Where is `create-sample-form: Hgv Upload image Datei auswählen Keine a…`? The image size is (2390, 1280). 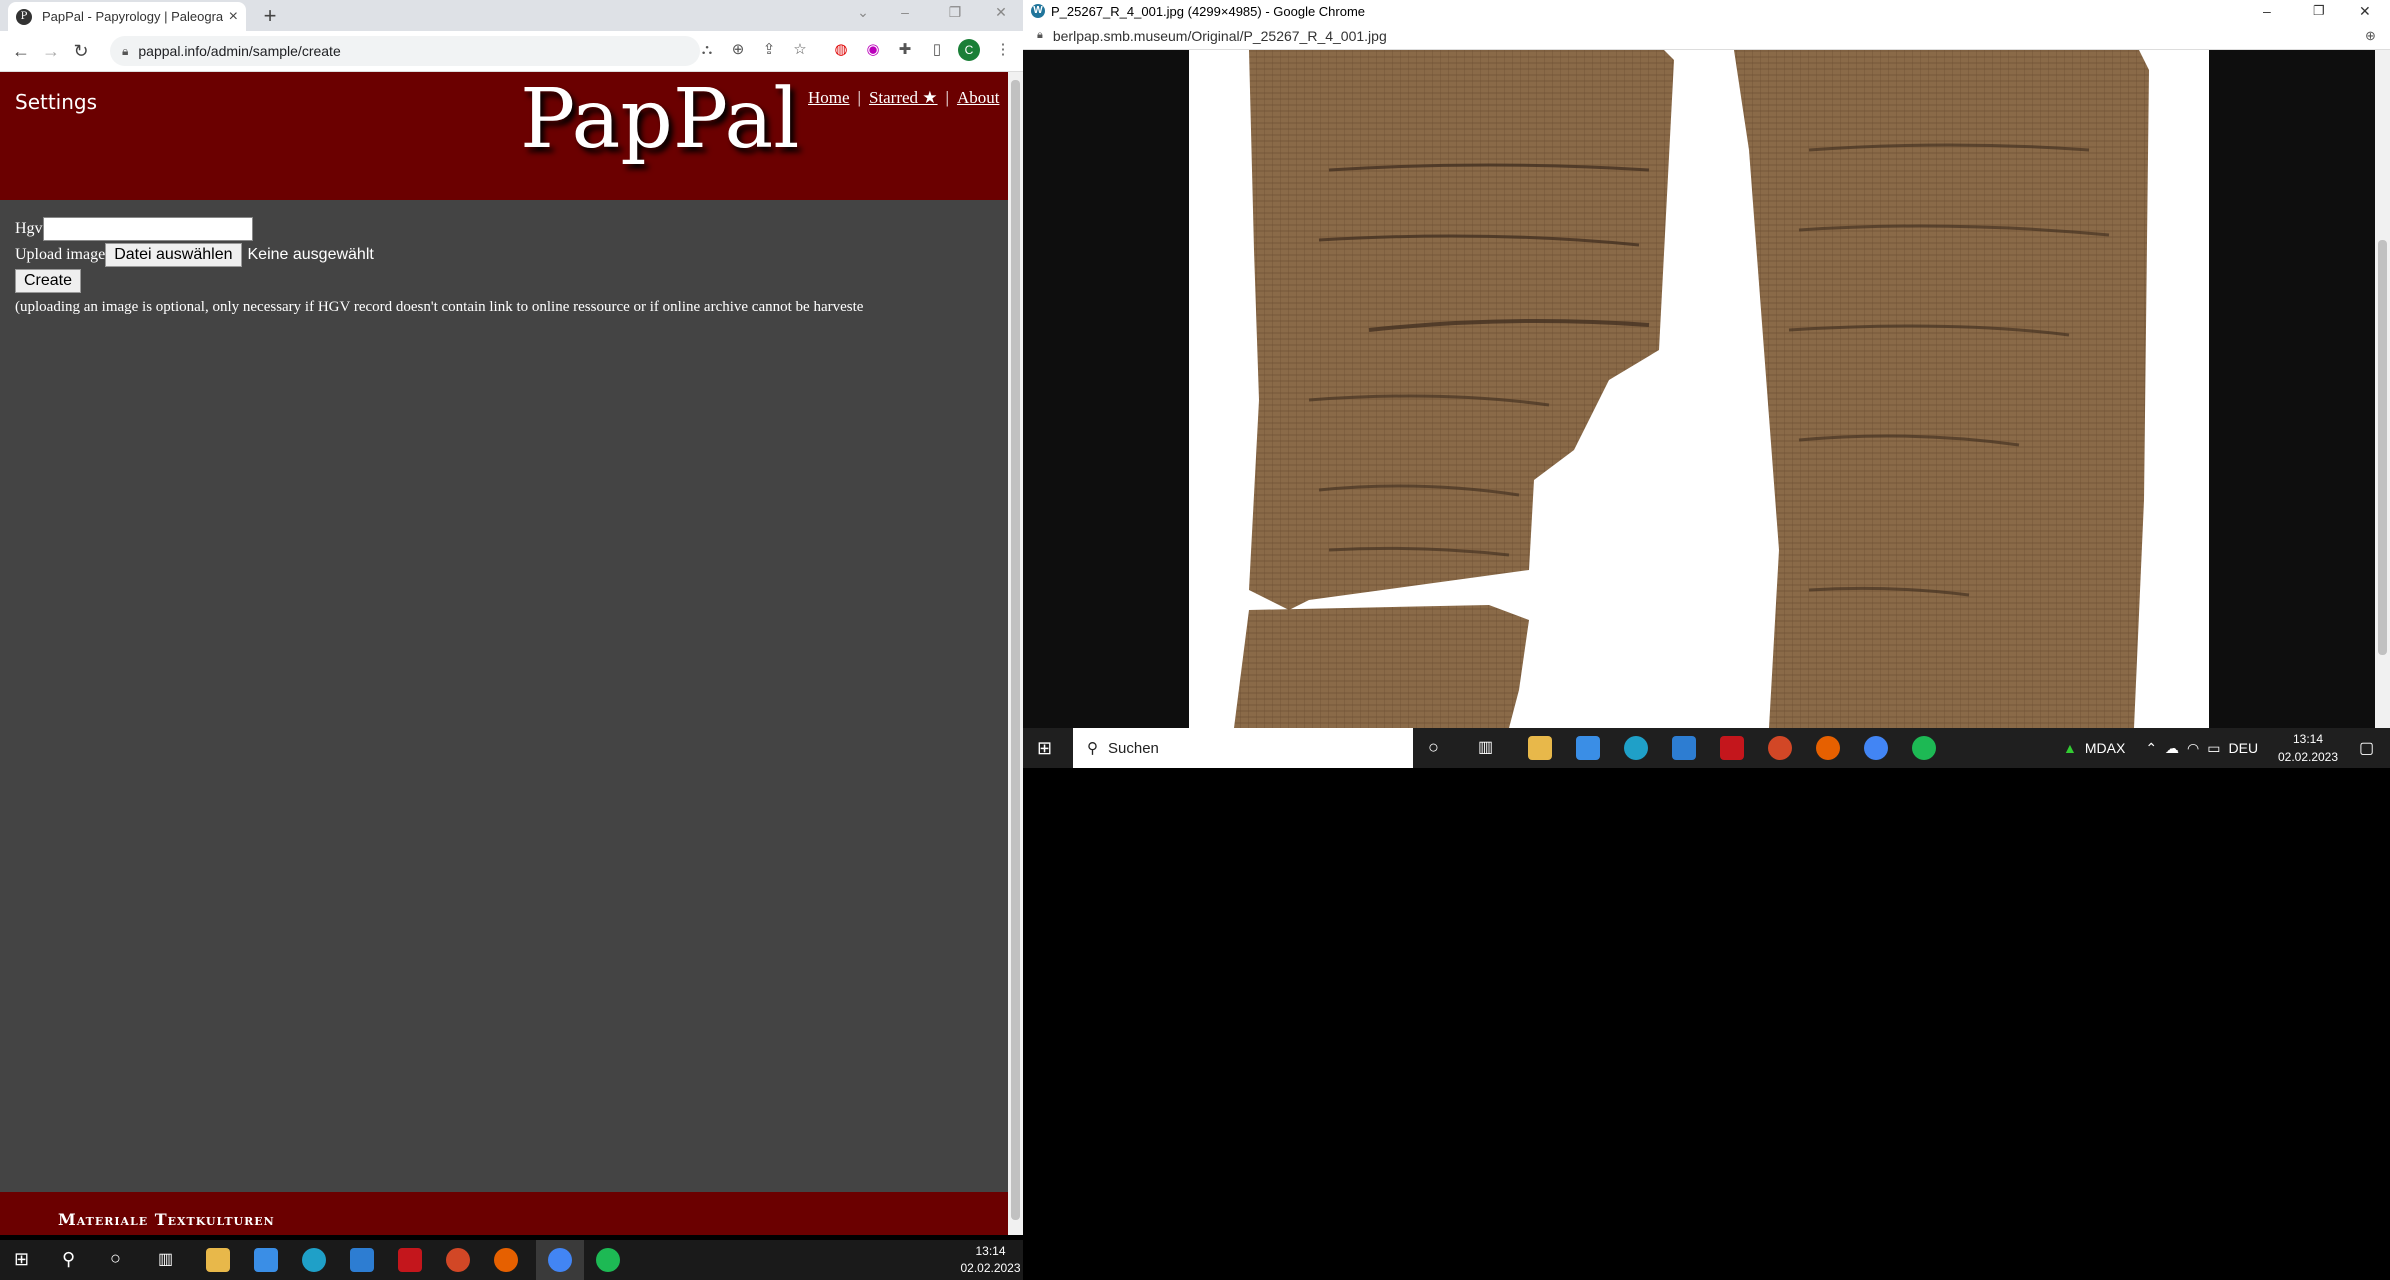 create-sample-form: Hgv Upload image Datei auswählen Keine a… is located at coordinates (439, 268).